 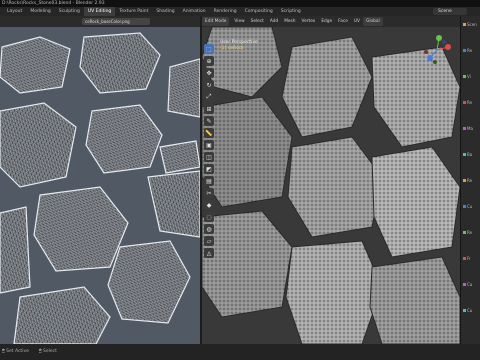 I want to click on menu-face: Face, so click(x=343, y=21).